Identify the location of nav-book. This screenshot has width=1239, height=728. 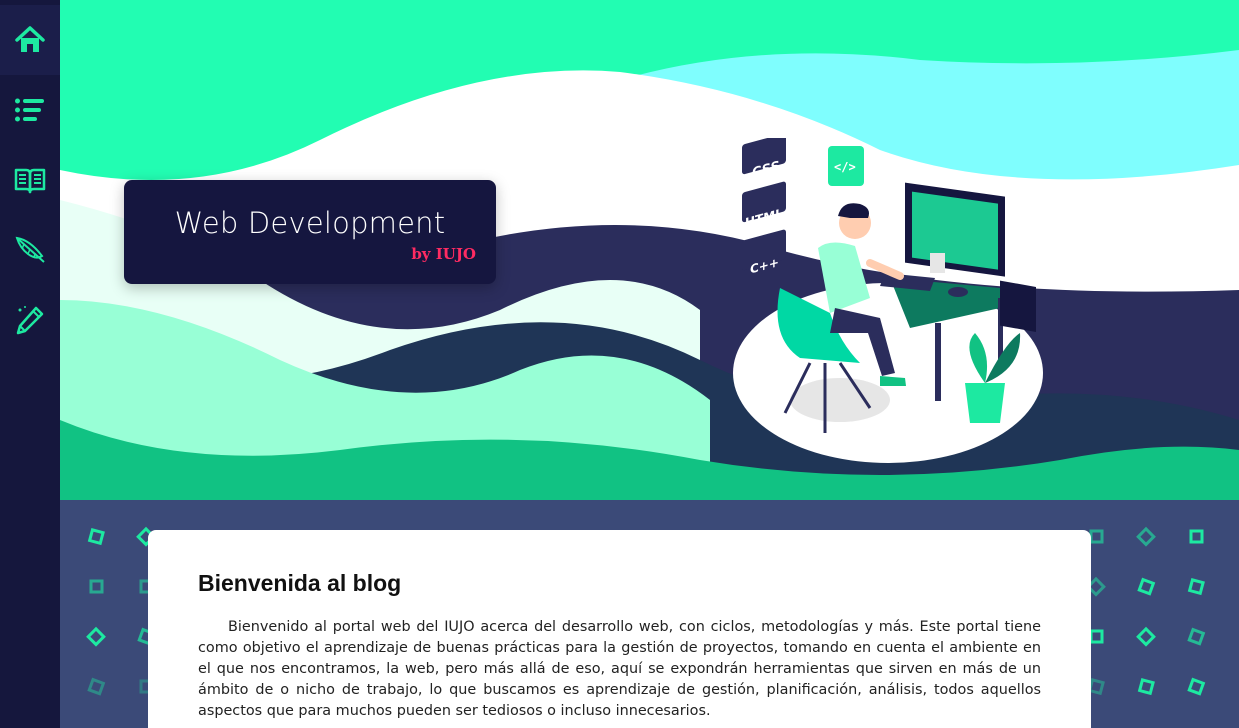
(30, 180).